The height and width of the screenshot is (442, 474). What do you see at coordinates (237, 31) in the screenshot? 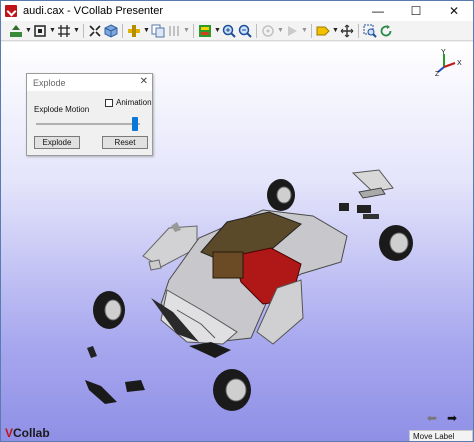
I see `main-toolbar: ▼ ▼ ▼ ▼ ▼ ▼ ▼ ▼ ▼` at bounding box center [237, 31].